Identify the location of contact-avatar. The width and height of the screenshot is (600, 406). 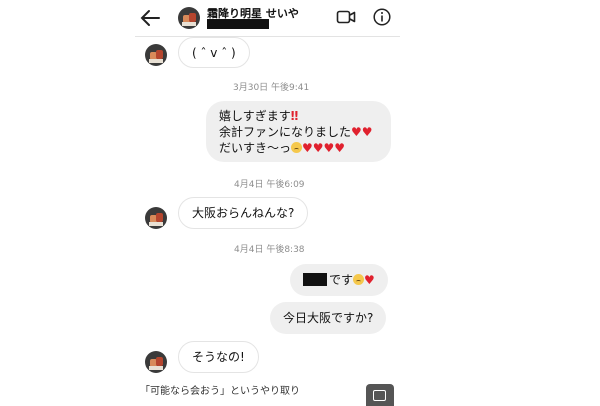
(189, 18).